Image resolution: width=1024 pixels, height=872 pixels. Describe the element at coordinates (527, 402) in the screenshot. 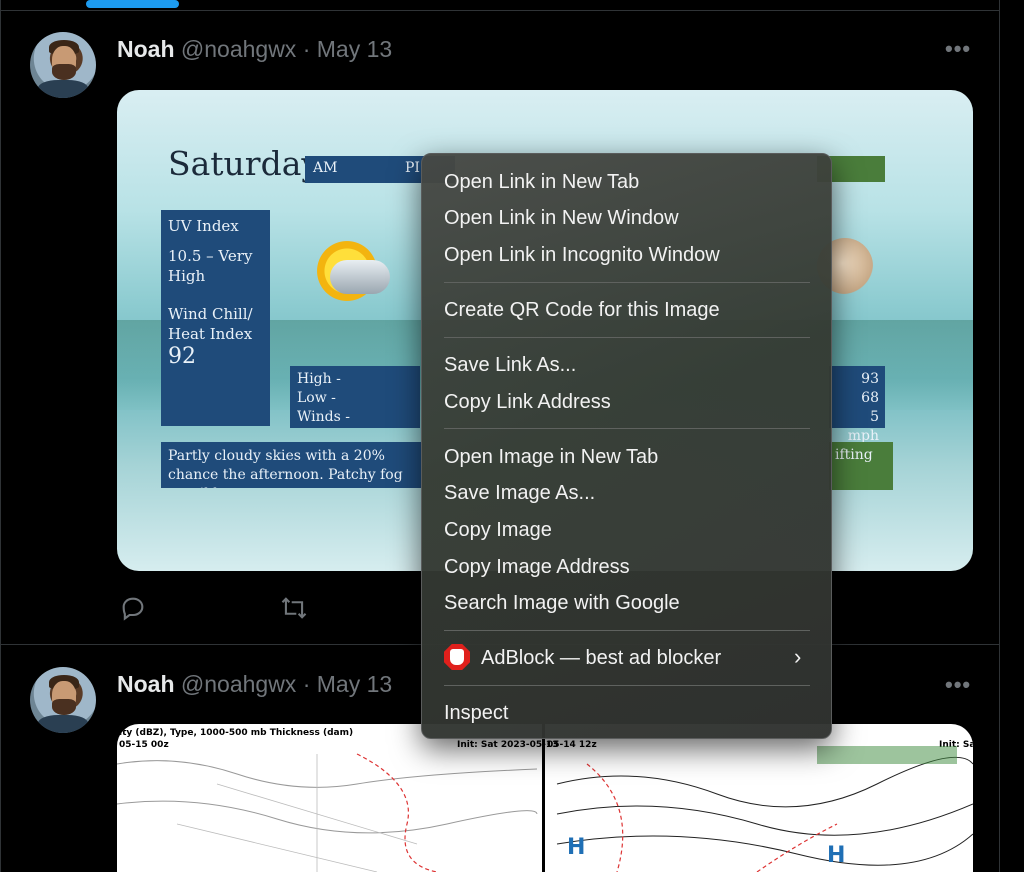

I see `menu-copy-link-address: Copy Link Address` at that location.